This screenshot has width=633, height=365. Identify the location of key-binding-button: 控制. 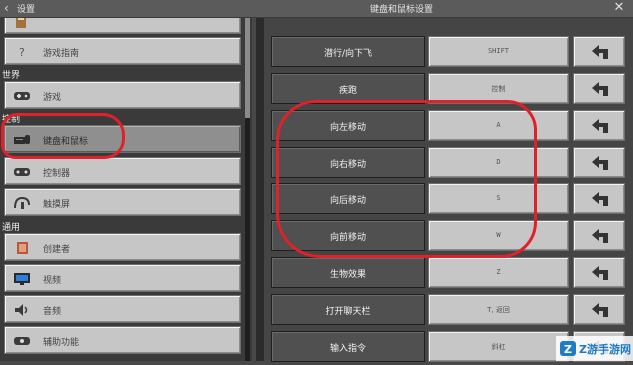
(498, 88).